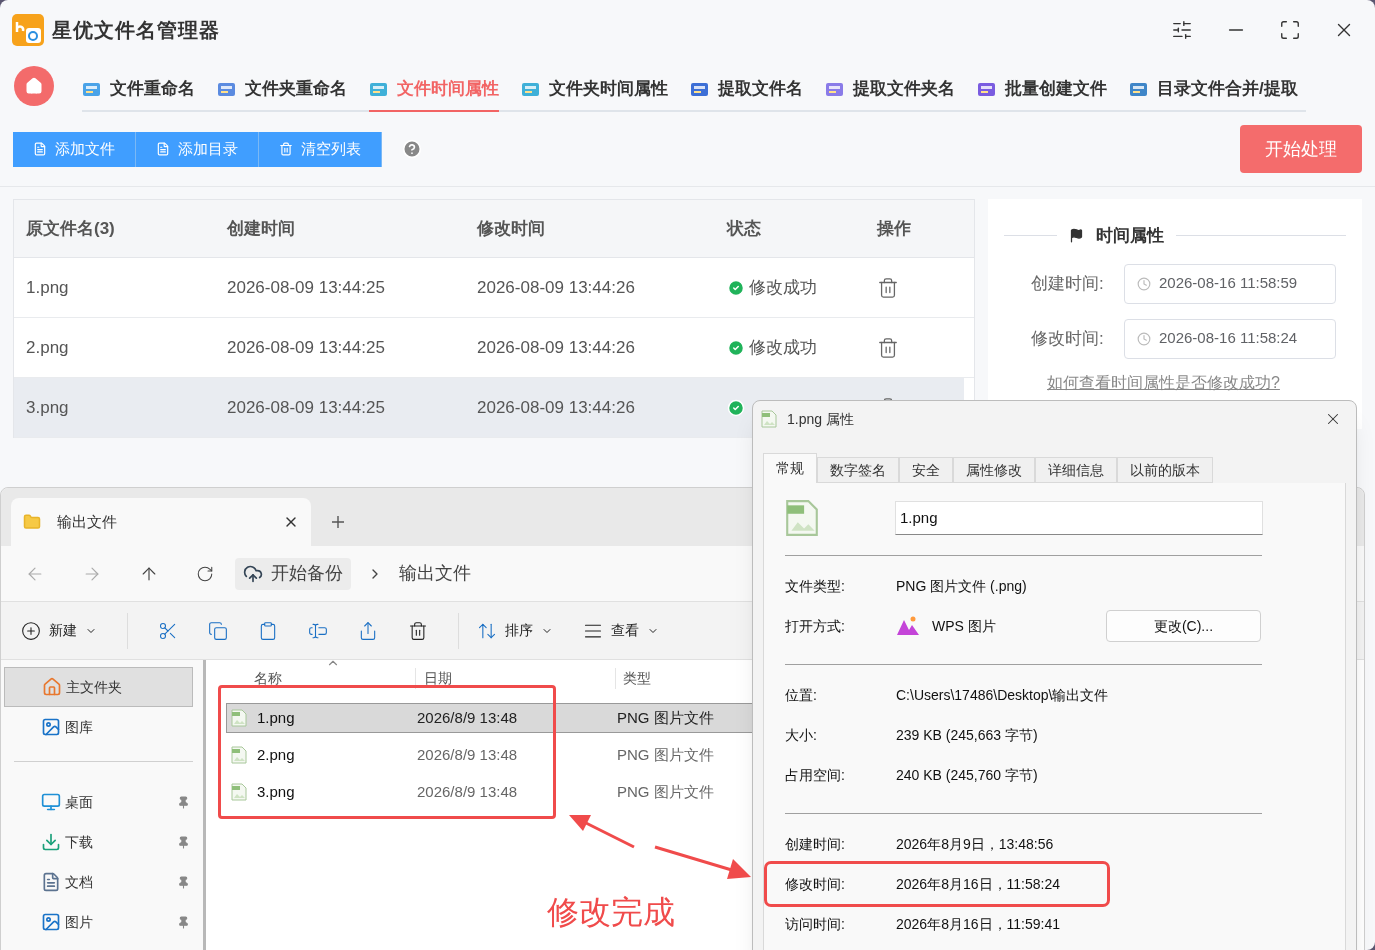 The height and width of the screenshot is (950, 1375). What do you see at coordinates (790, 468) in the screenshot?
I see `dialog-tab: 常规` at bounding box center [790, 468].